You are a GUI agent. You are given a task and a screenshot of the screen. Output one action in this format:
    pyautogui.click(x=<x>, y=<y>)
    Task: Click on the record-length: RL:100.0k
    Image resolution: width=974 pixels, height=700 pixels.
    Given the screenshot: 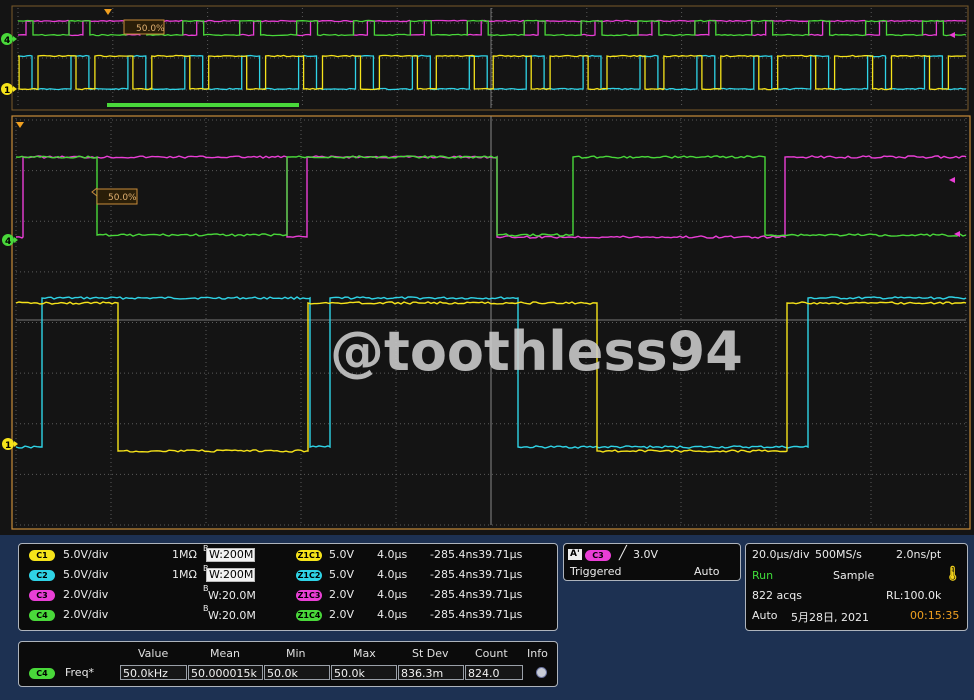 What is the action you would take?
    pyautogui.click(x=914, y=595)
    